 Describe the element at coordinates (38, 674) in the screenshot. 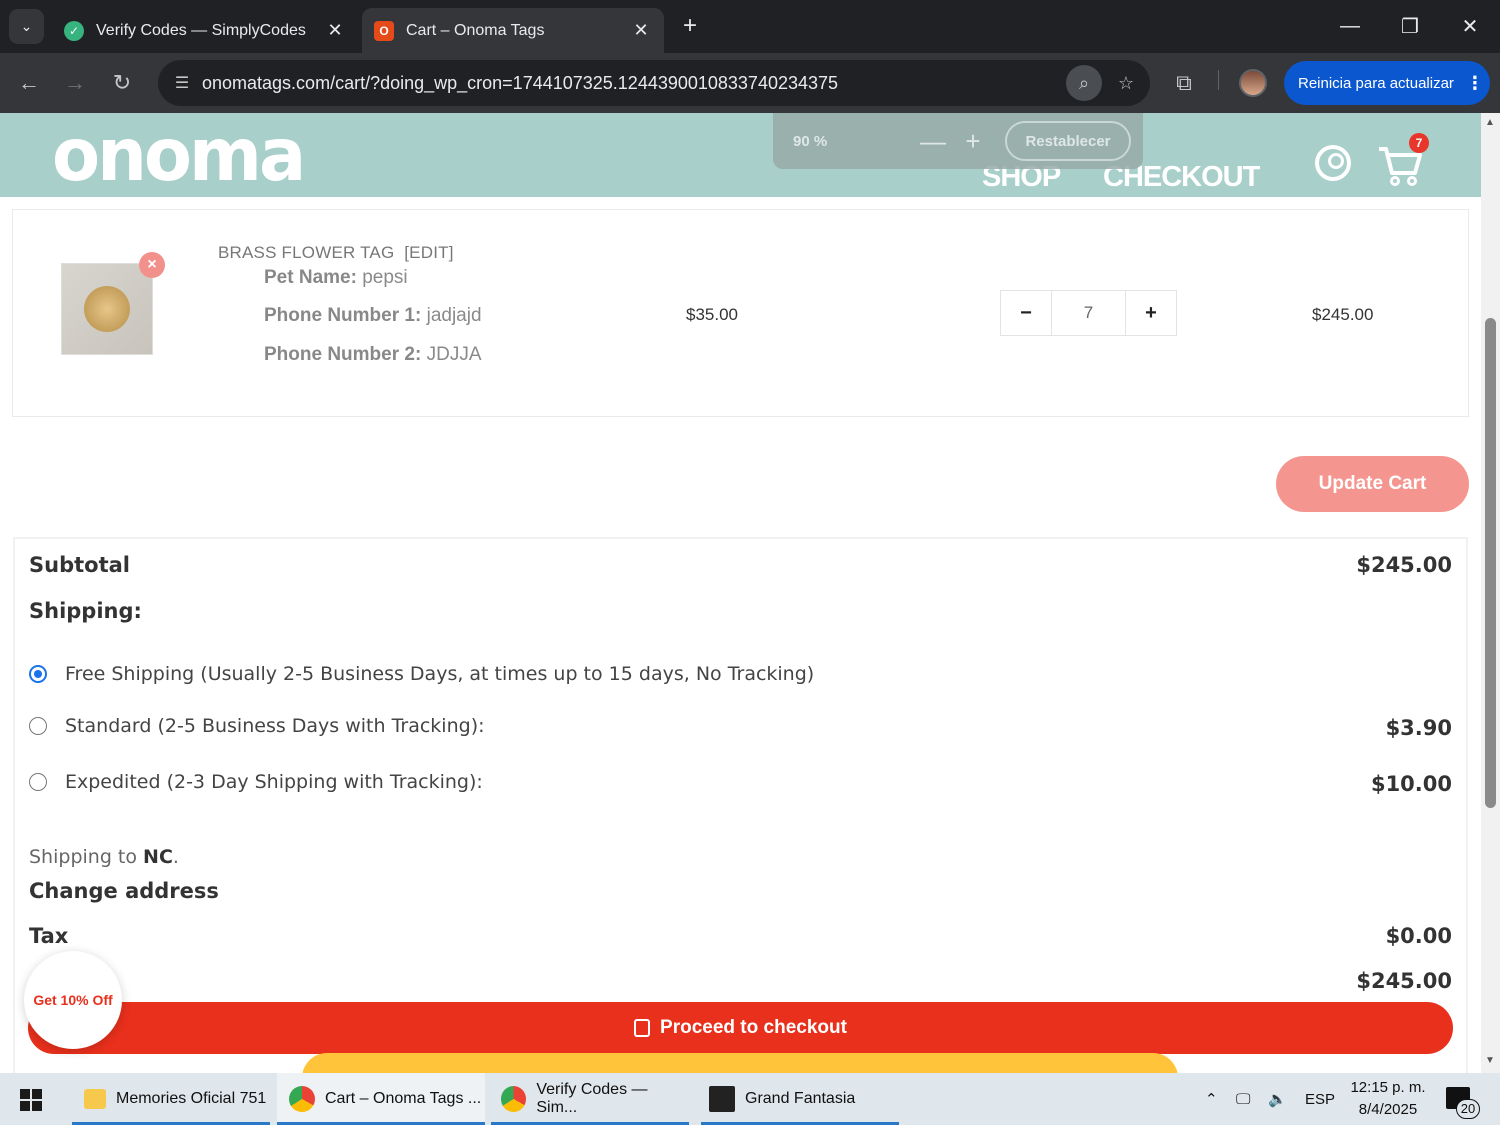

I see `radio-selected` at that location.